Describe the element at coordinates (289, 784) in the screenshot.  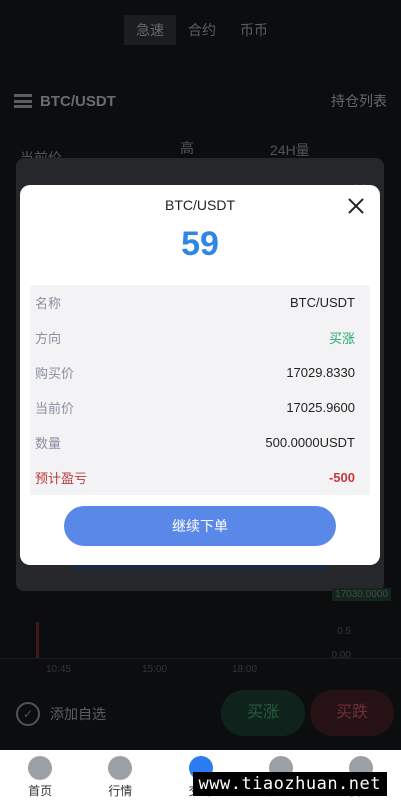
I see `watermark: www.tiaozhuan.net` at that location.